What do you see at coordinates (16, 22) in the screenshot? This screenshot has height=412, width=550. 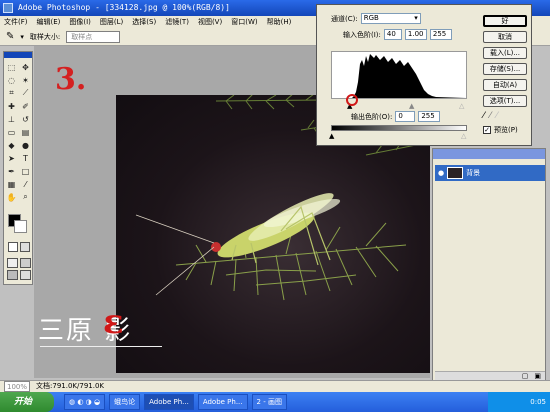 I see `menu-file: 文件(F)` at bounding box center [16, 22].